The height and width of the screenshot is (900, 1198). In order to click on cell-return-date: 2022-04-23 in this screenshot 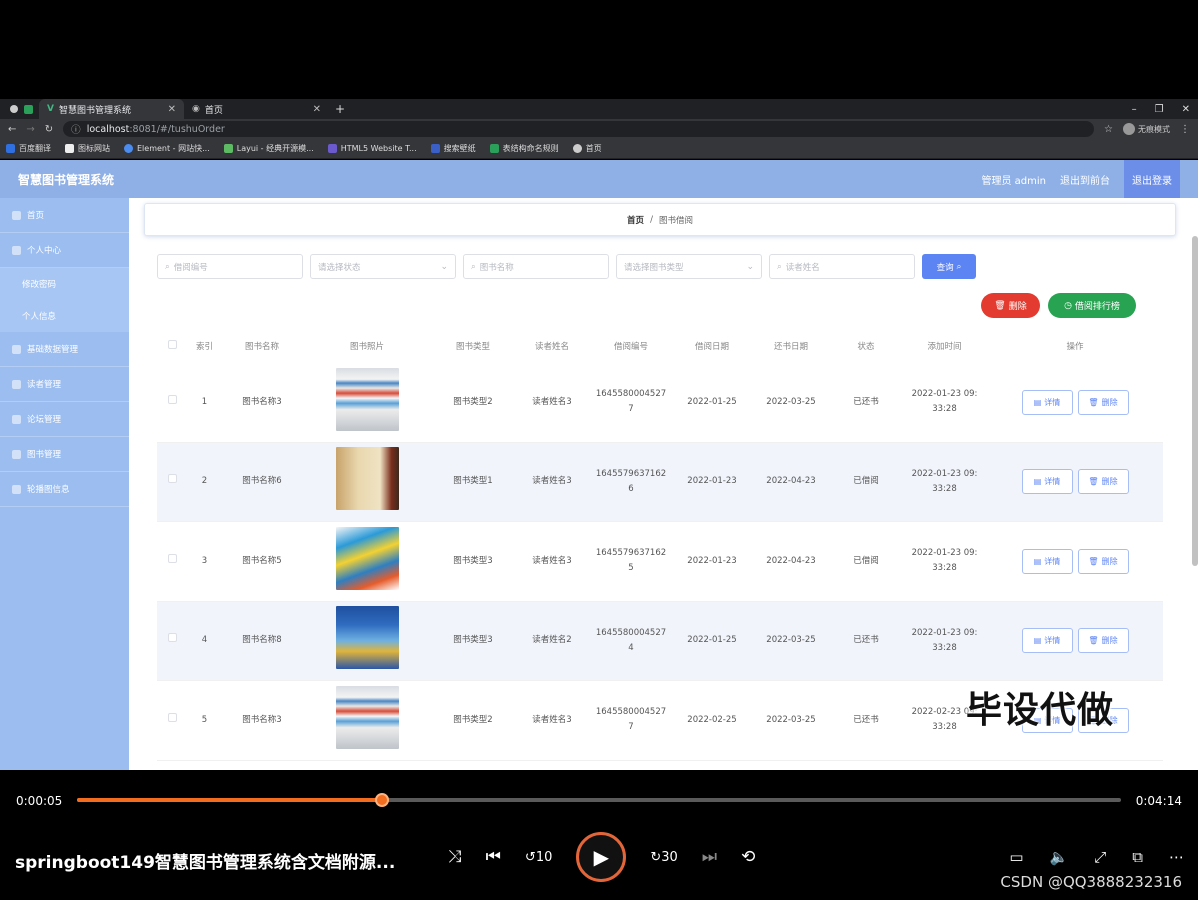, I will do `click(791, 481)`.